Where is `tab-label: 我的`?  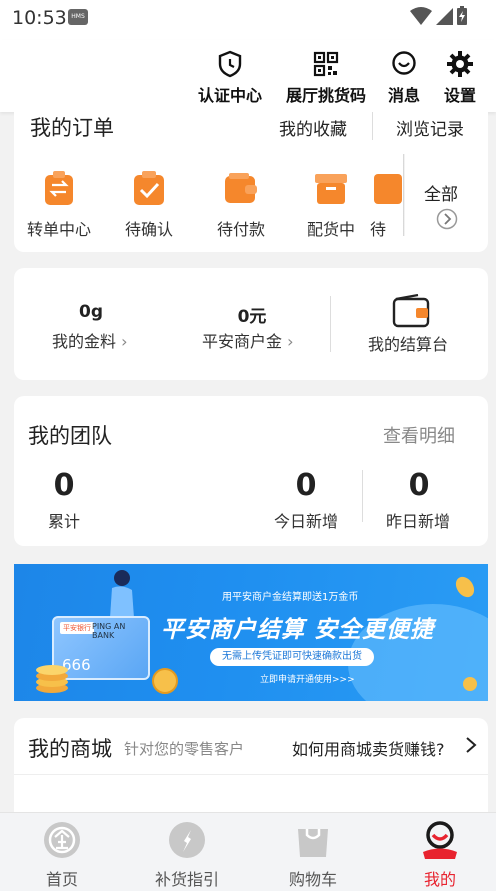 tab-label: 我的 is located at coordinates (439, 879).